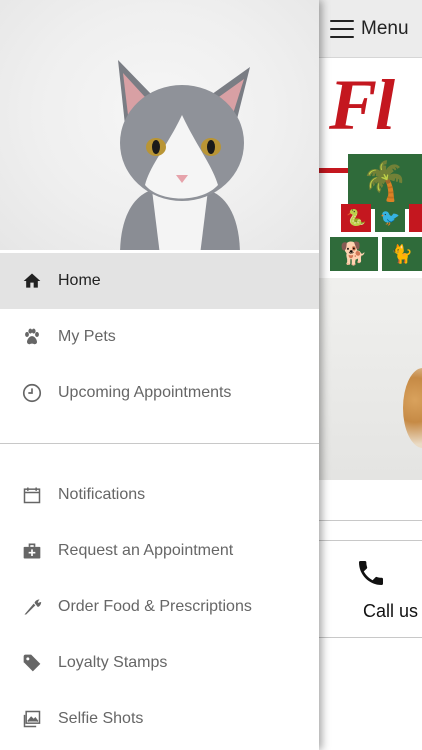  I want to click on cat-photo, so click(184, 155).